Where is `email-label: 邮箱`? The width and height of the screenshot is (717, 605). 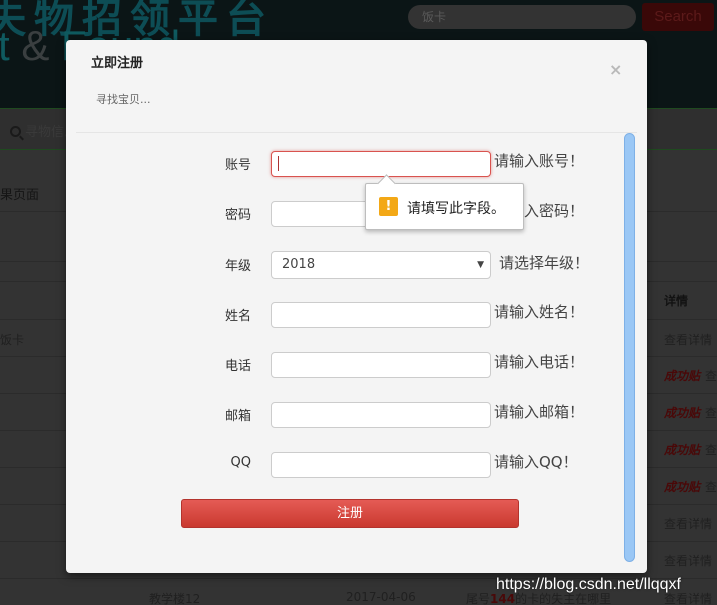
email-label: 邮箱 is located at coordinates (237, 416).